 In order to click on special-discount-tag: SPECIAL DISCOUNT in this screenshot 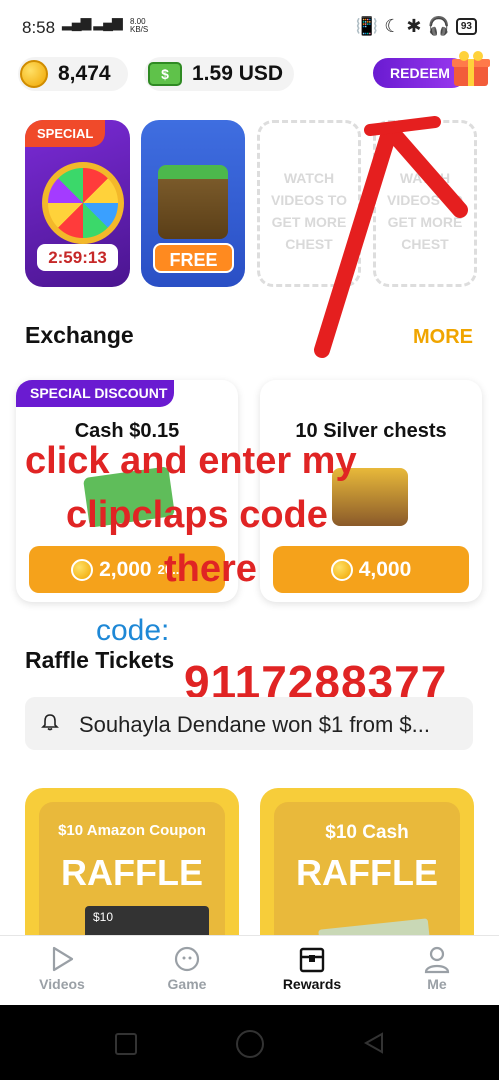, I will do `click(95, 393)`.